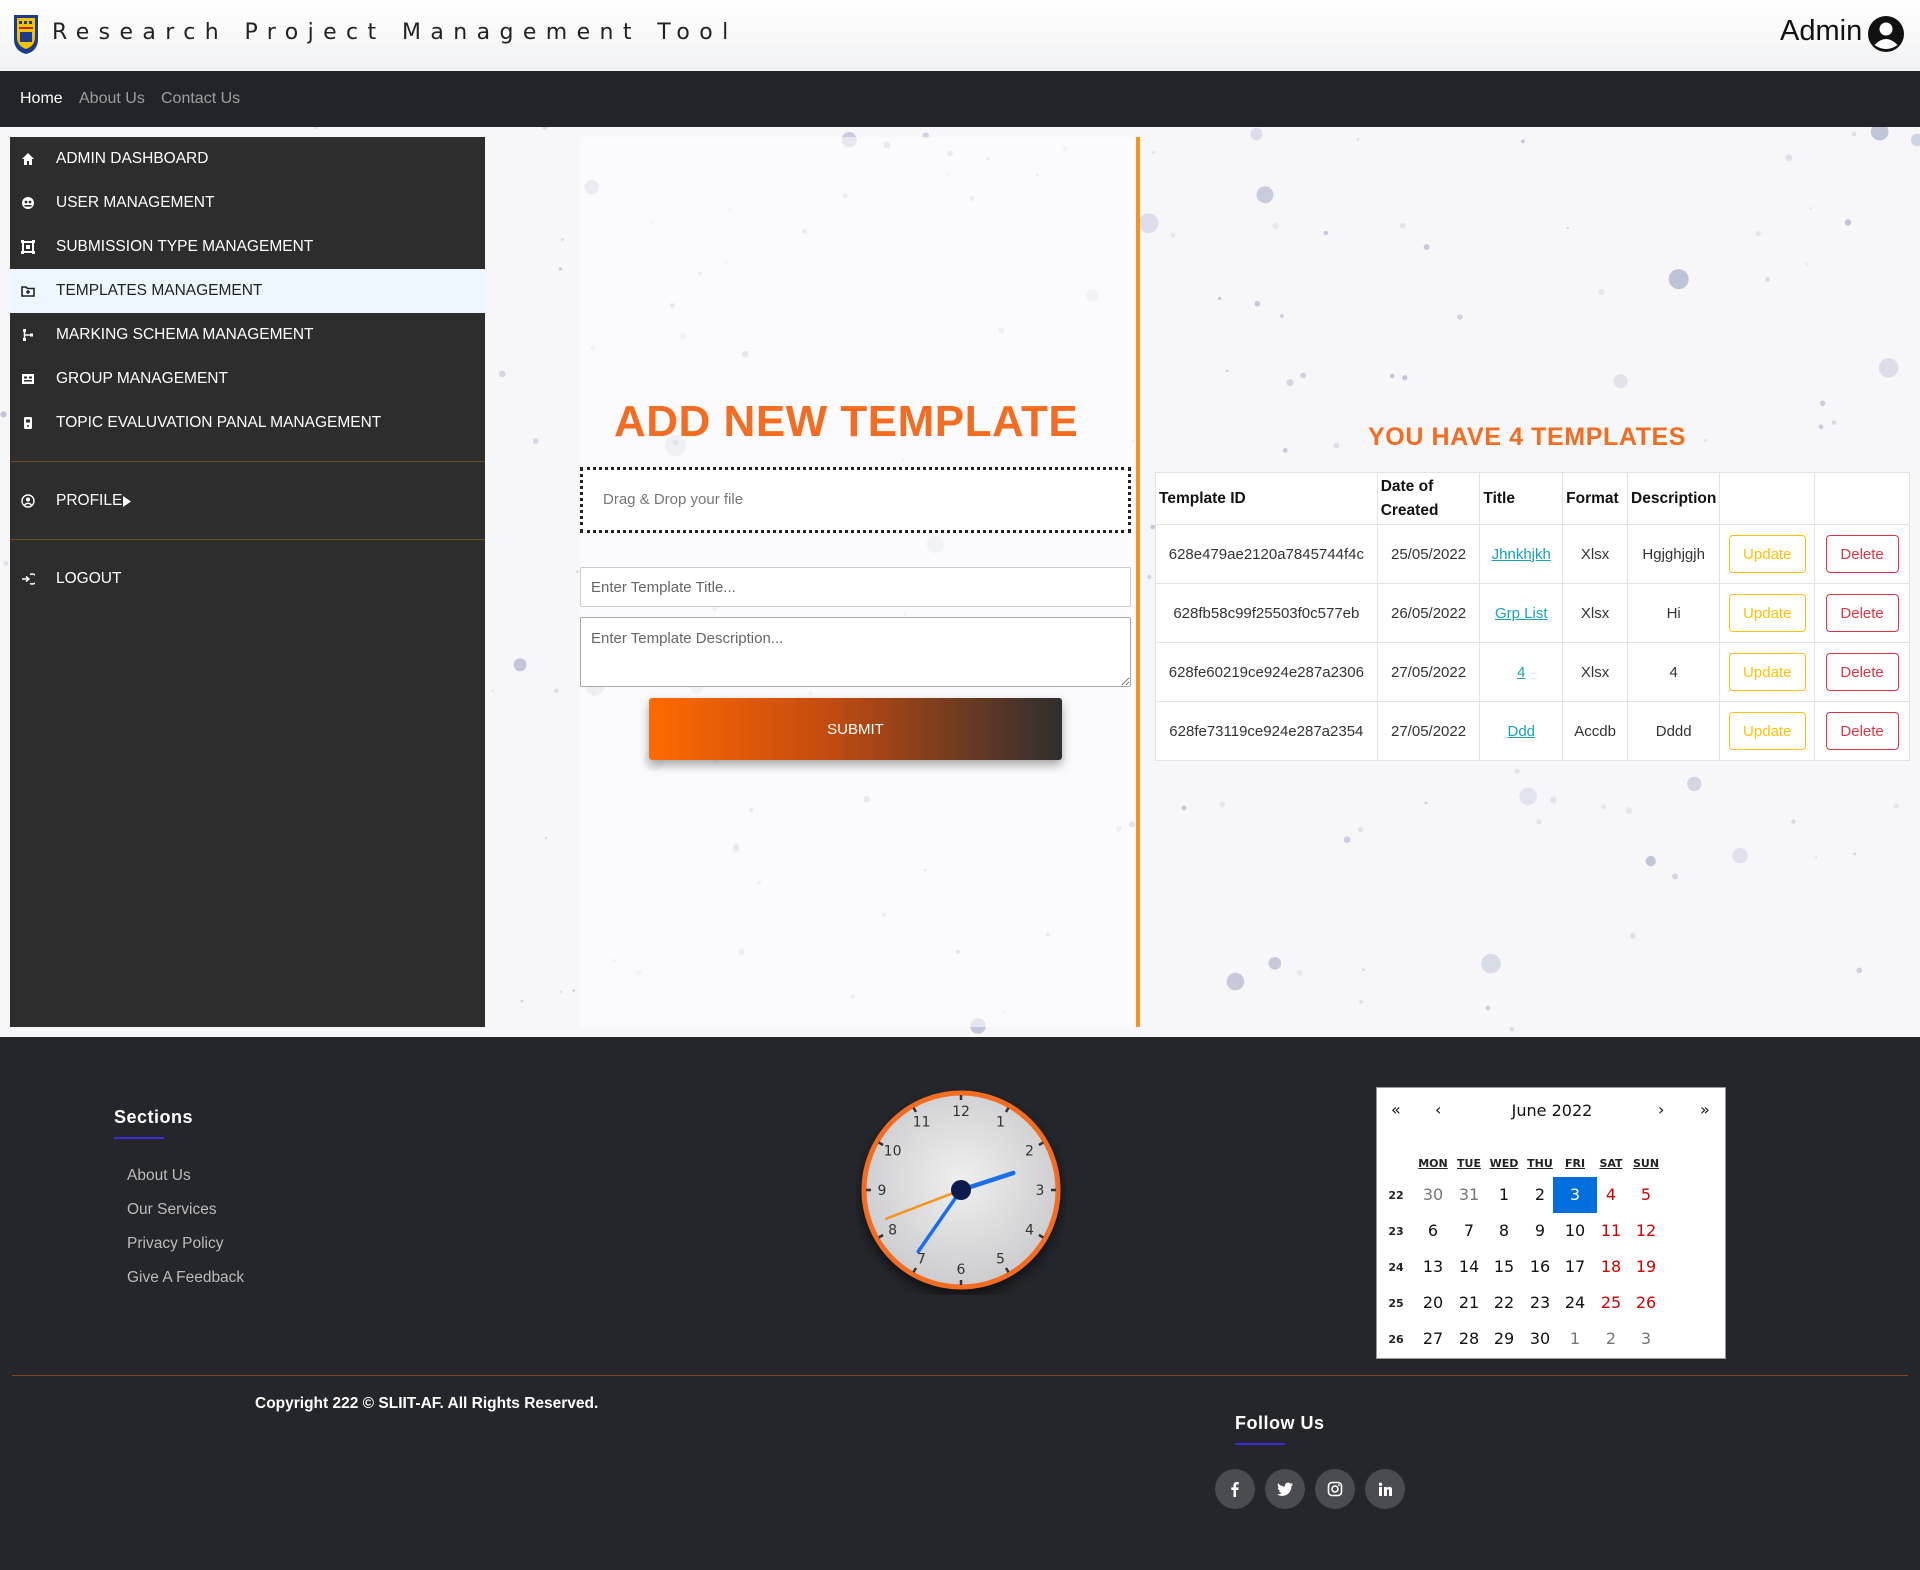 This screenshot has height=1570, width=1920. I want to click on calendar-day: 26, so click(1646, 1303).